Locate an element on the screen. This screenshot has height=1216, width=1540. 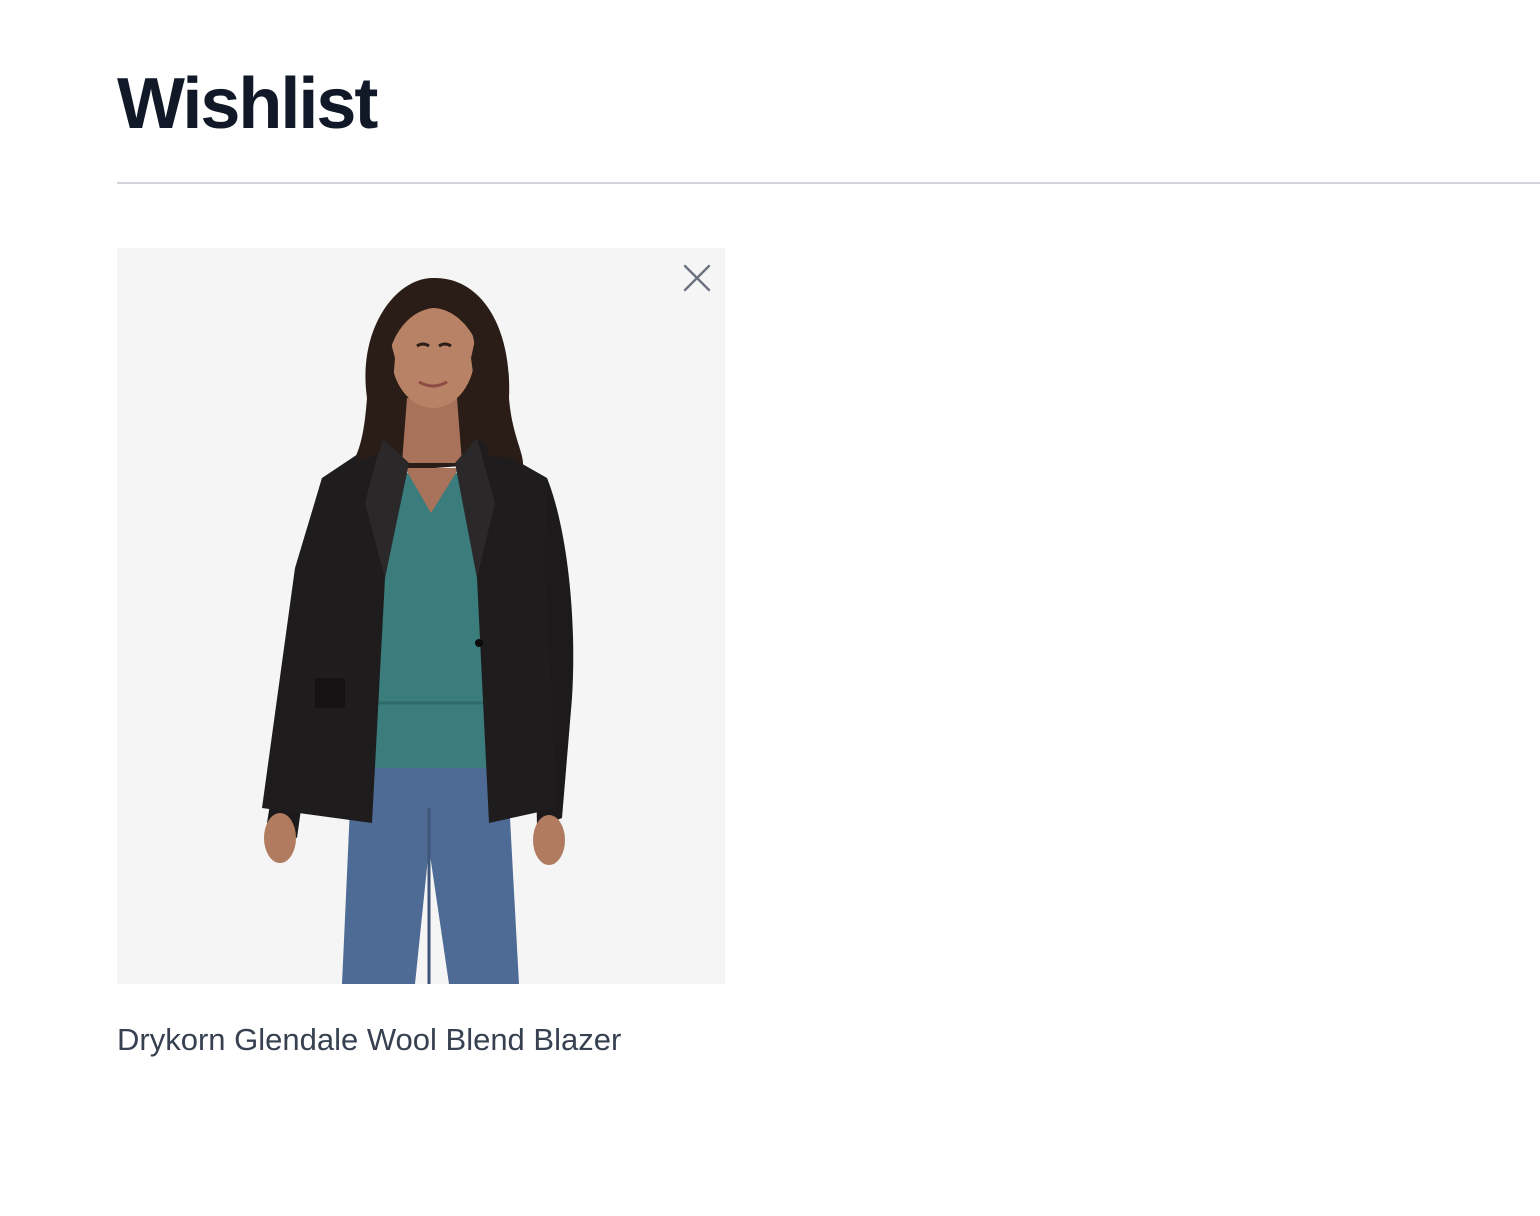
close-icon is located at coordinates (697, 278).